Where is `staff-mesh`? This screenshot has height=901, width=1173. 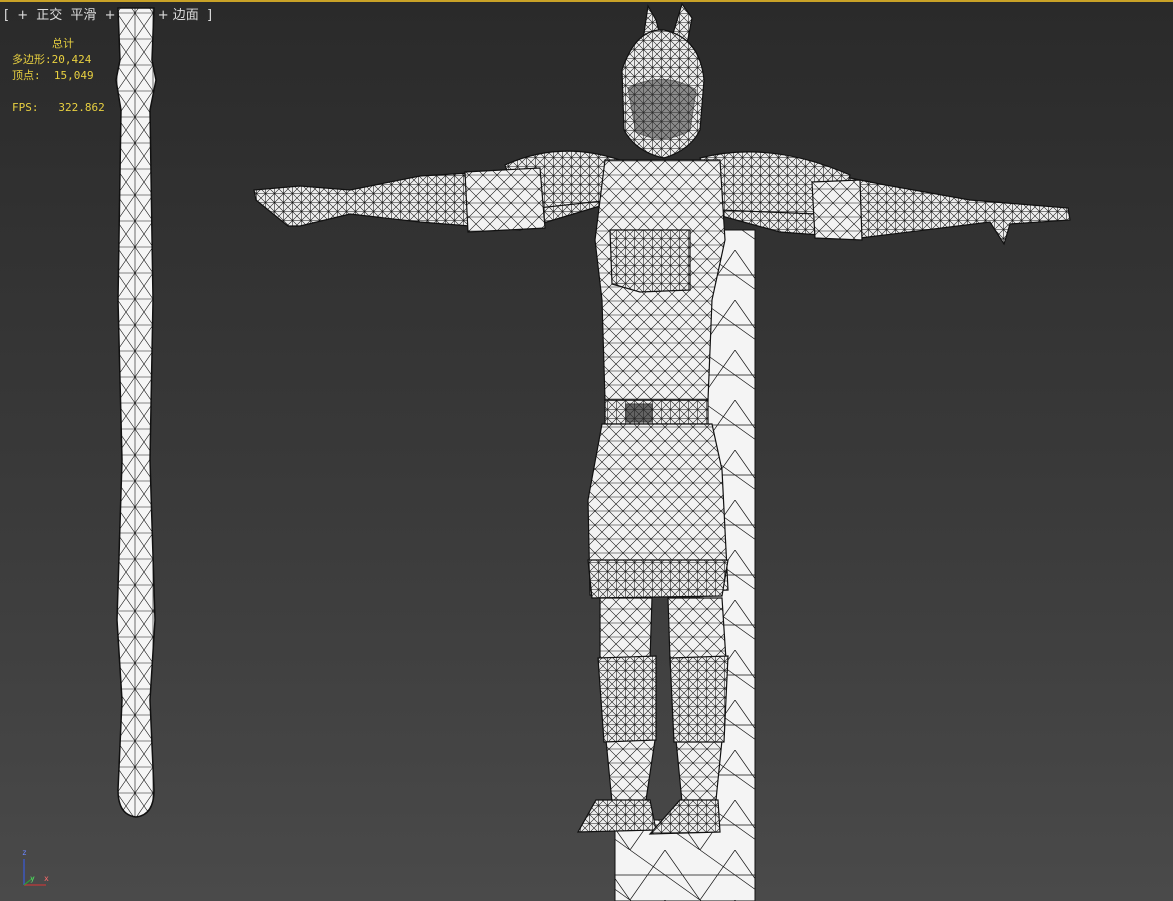 staff-mesh is located at coordinates (136, 412).